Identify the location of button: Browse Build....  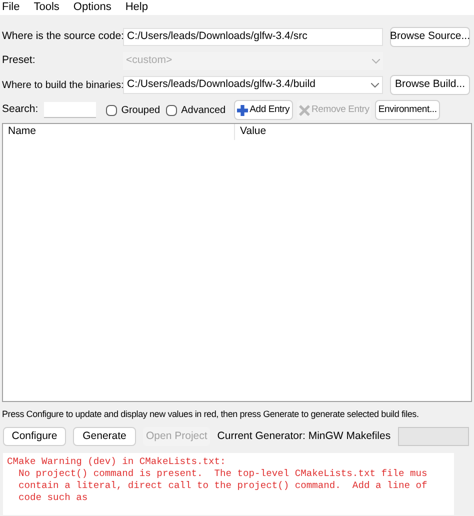
(430, 85).